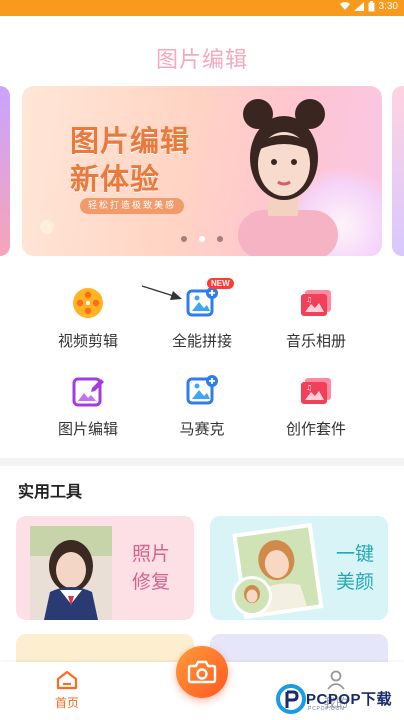 The width and height of the screenshot is (404, 720). I want to click on tab-home: 首页, so click(67, 690).